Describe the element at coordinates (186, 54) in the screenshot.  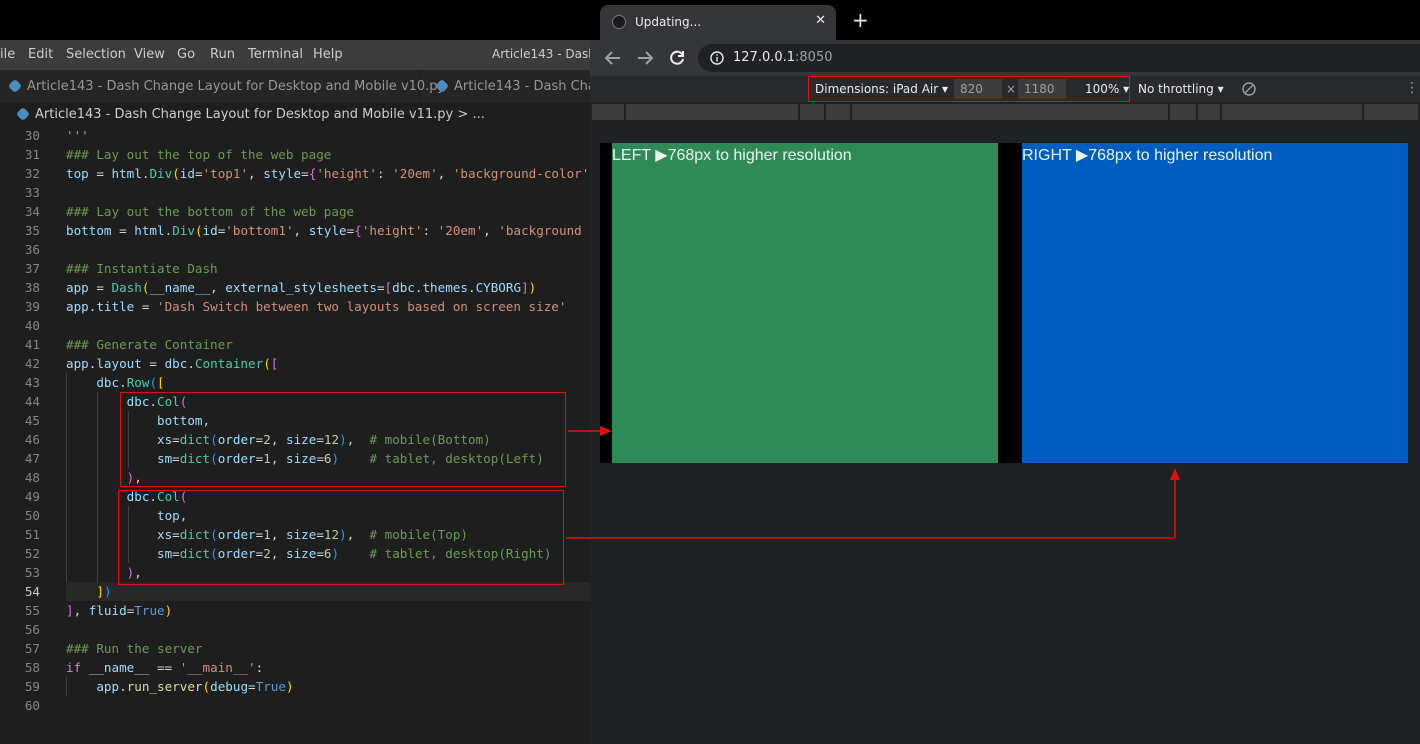
I see `menu-go: Go` at that location.